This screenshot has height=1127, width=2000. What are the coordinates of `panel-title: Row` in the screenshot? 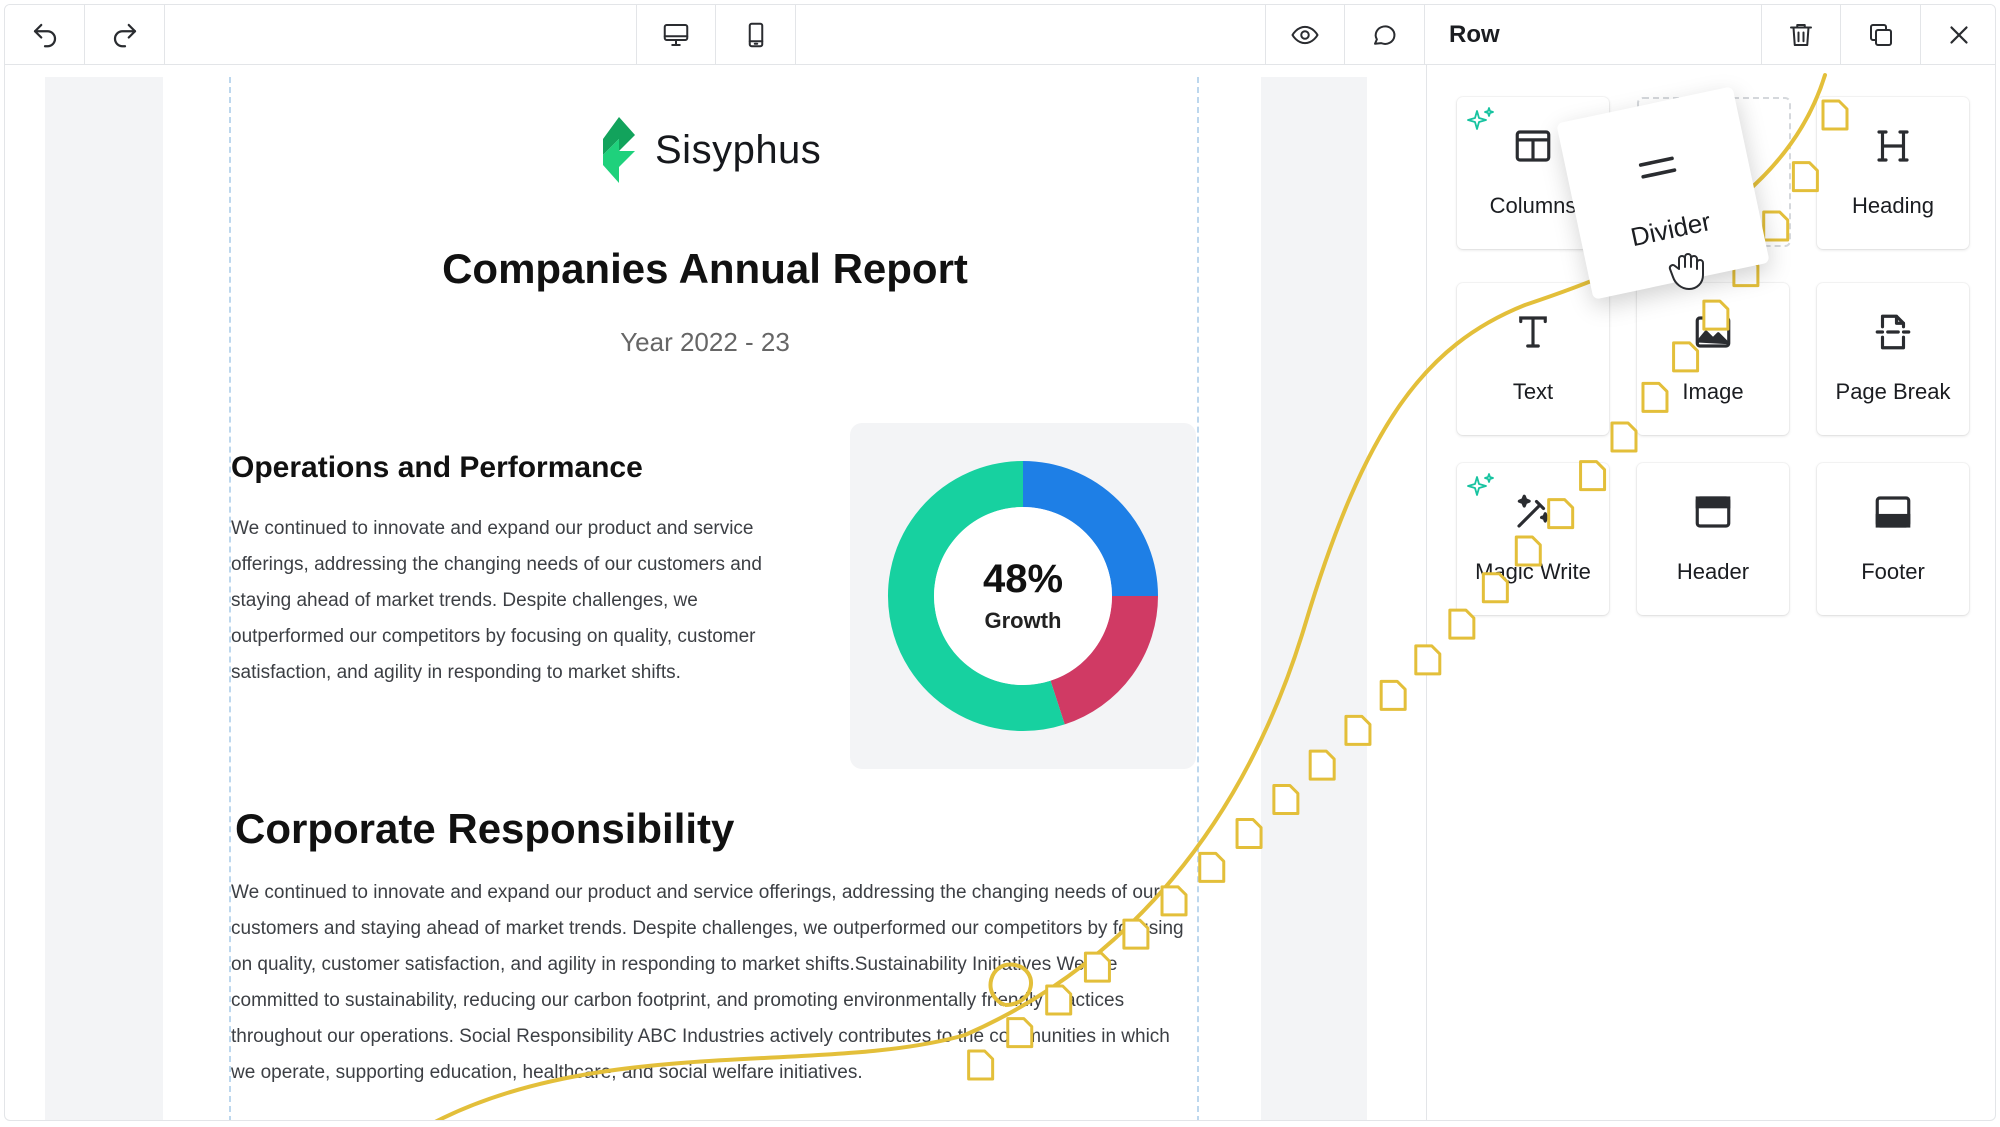 It's located at (1474, 34).